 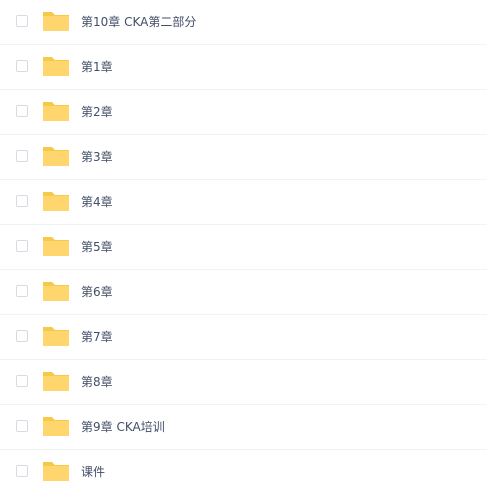 I want to click on file-row: 课件, so click(x=243, y=472).